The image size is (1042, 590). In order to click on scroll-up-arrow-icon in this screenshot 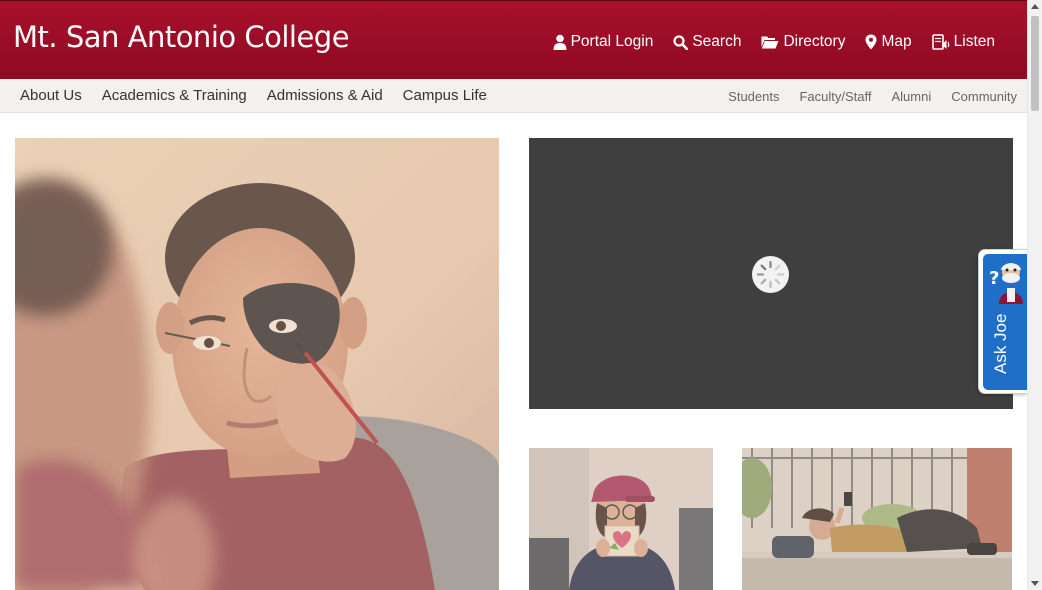, I will do `click(1035, 6)`.